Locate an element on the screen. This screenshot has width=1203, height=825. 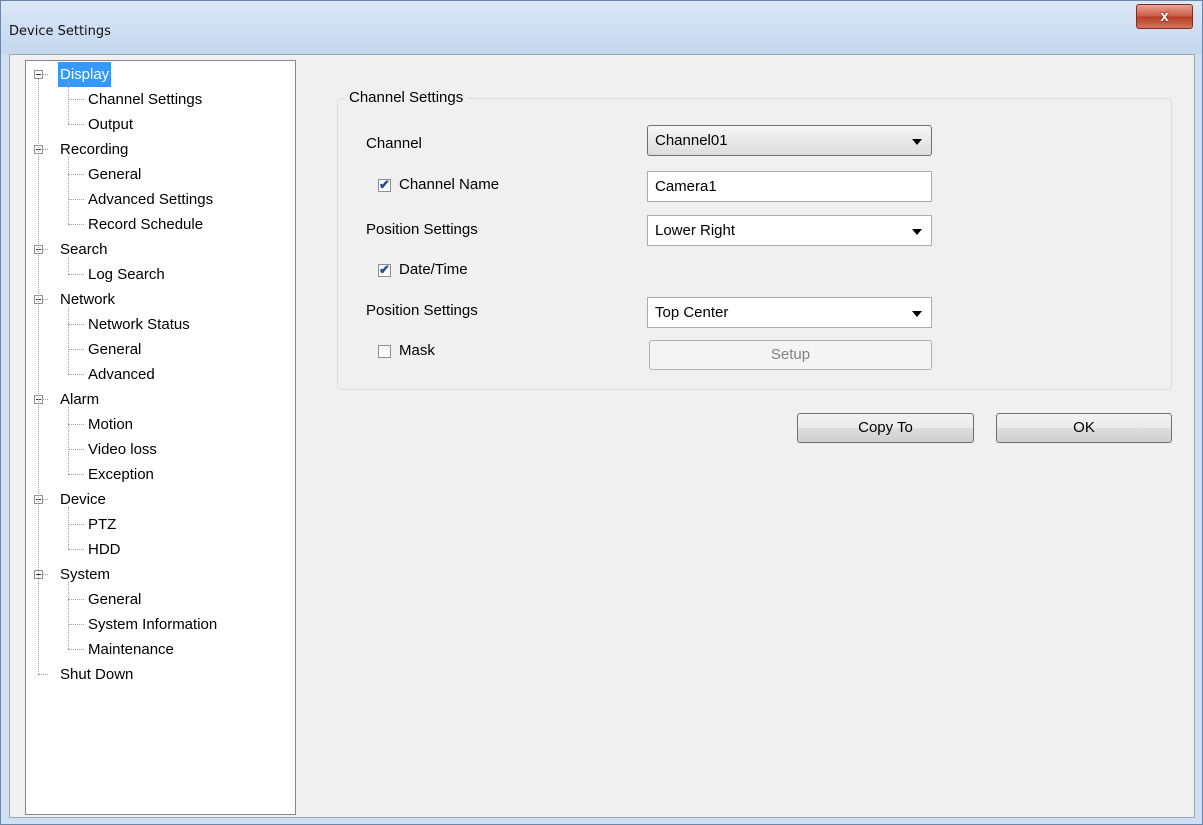
tree-node: Recording is located at coordinates (160, 149).